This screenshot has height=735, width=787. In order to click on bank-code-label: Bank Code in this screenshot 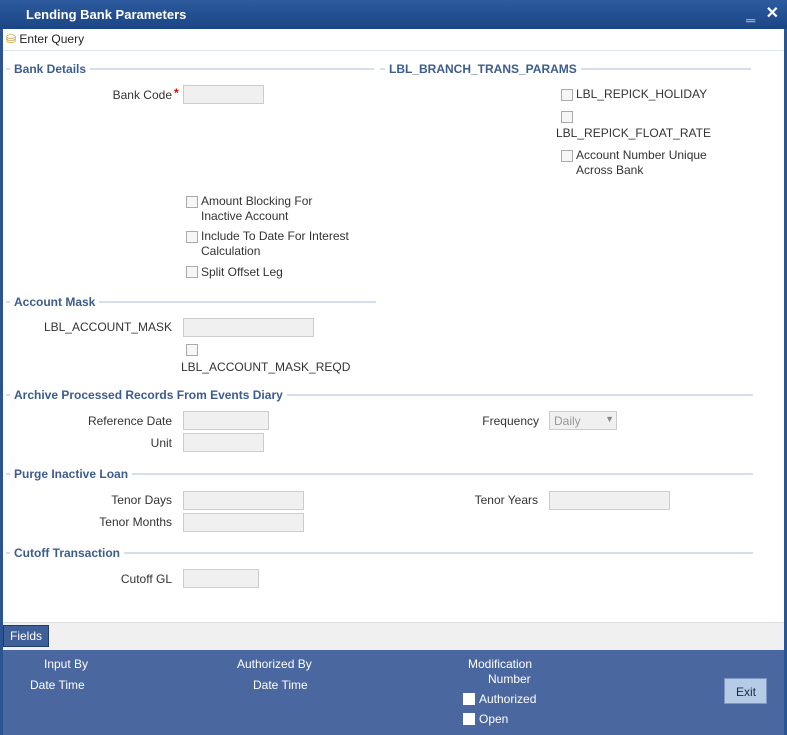, I will do `click(142, 95)`.